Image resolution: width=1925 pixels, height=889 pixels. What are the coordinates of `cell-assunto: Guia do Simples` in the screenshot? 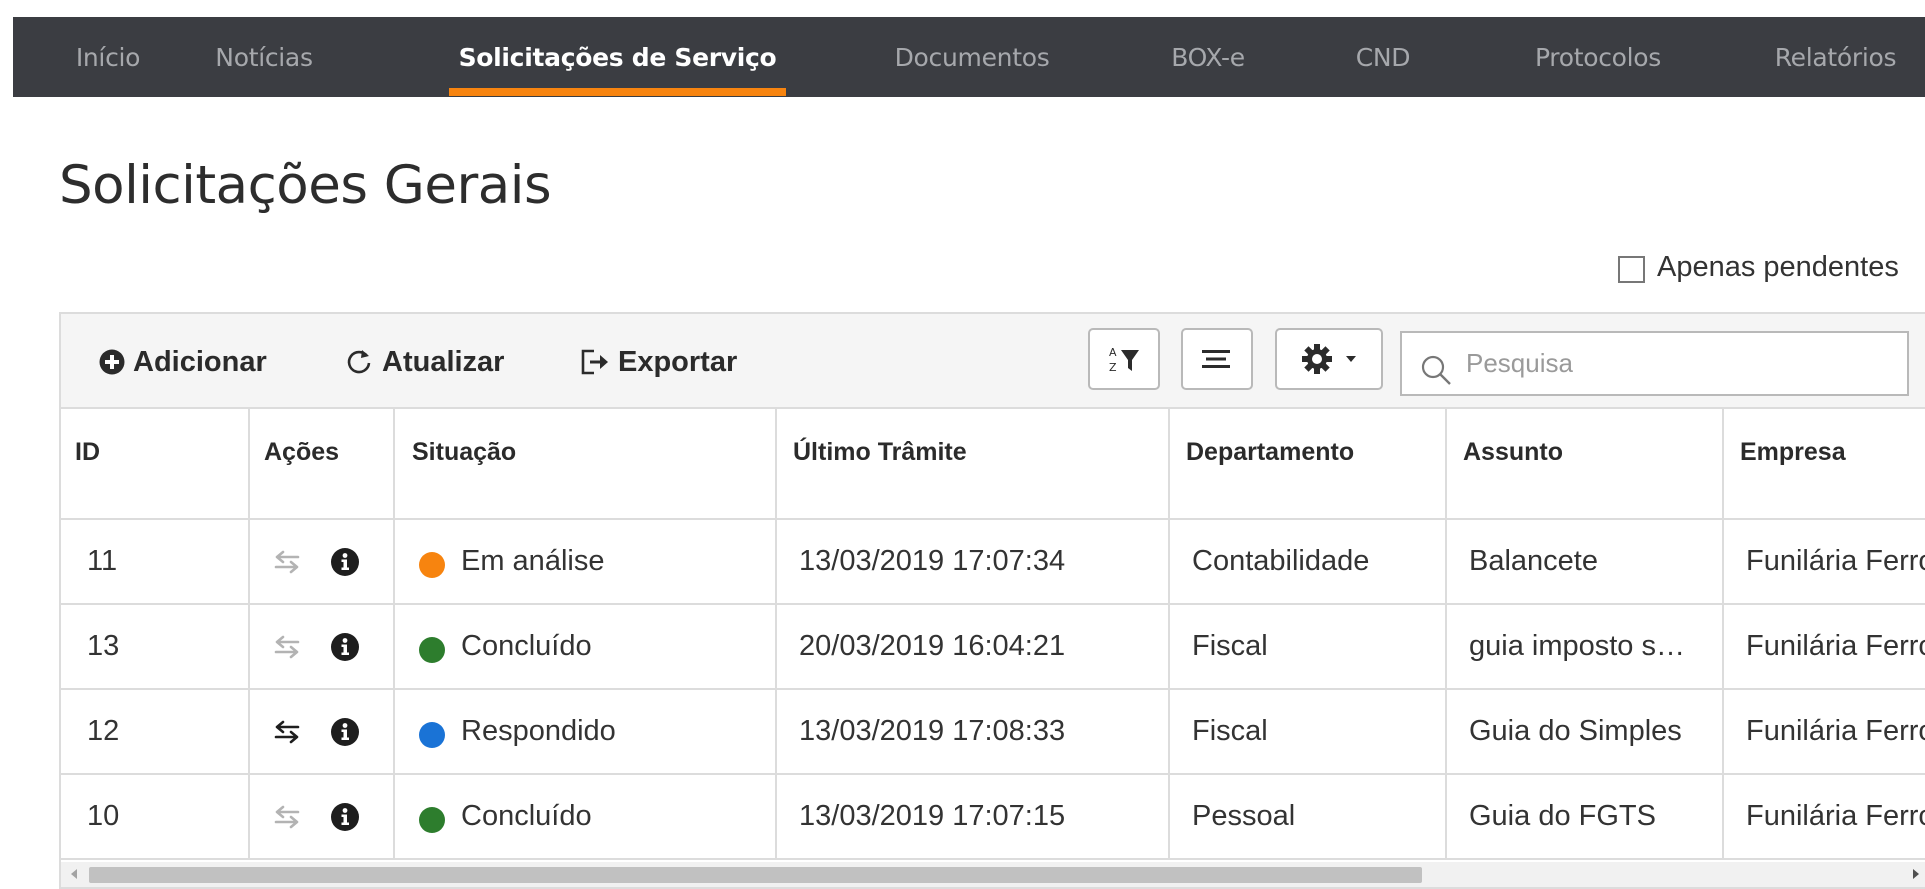 It's located at (1585, 731).